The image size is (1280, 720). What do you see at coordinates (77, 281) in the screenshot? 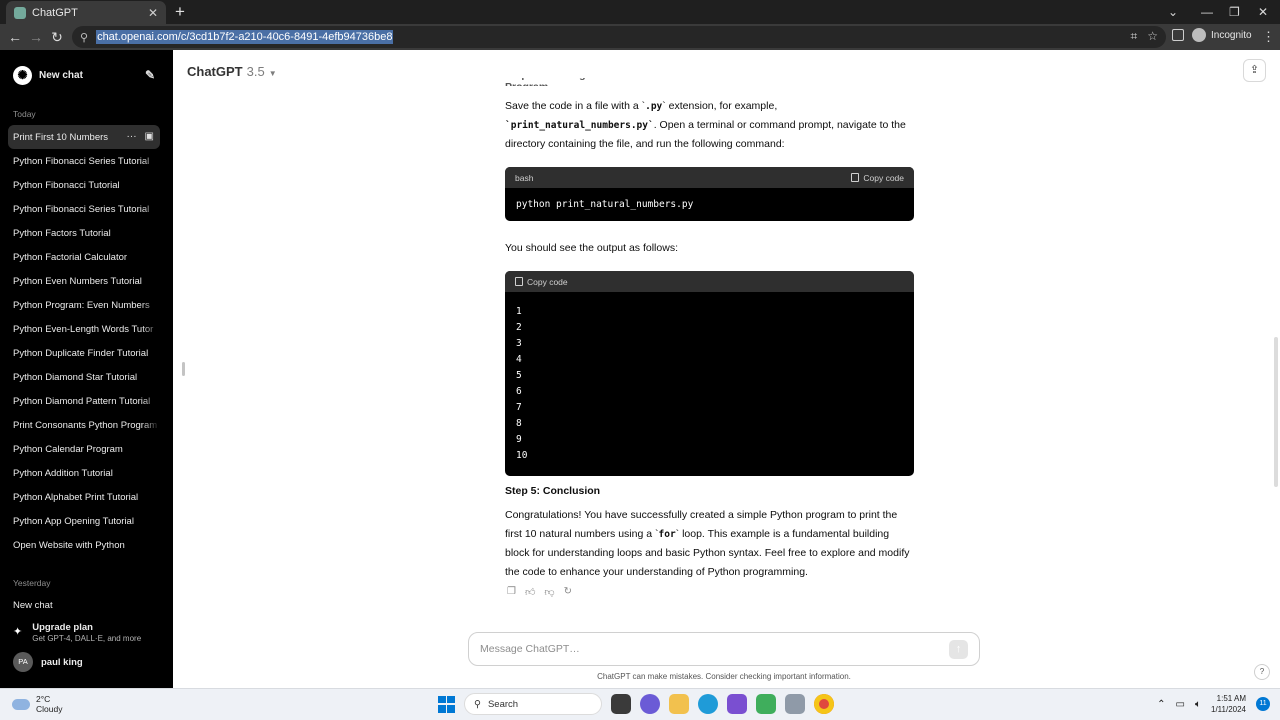
I see `chat-item-label: Python Even Numbers Tutorial` at bounding box center [77, 281].